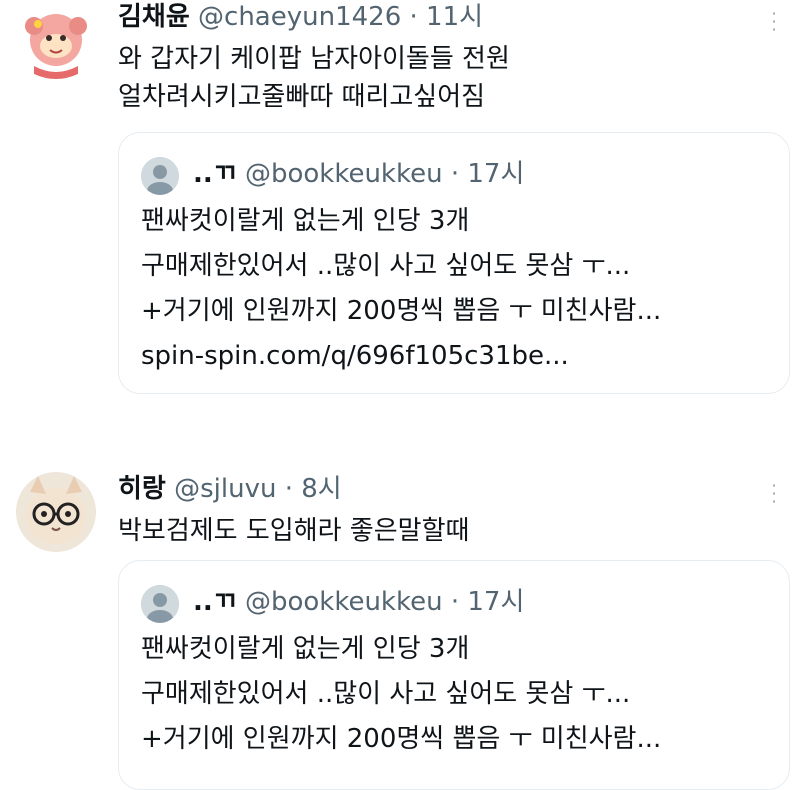 This screenshot has height=790, width=800. Describe the element at coordinates (225, 489) in the screenshot. I see `user-handle: @sjluvu` at that location.